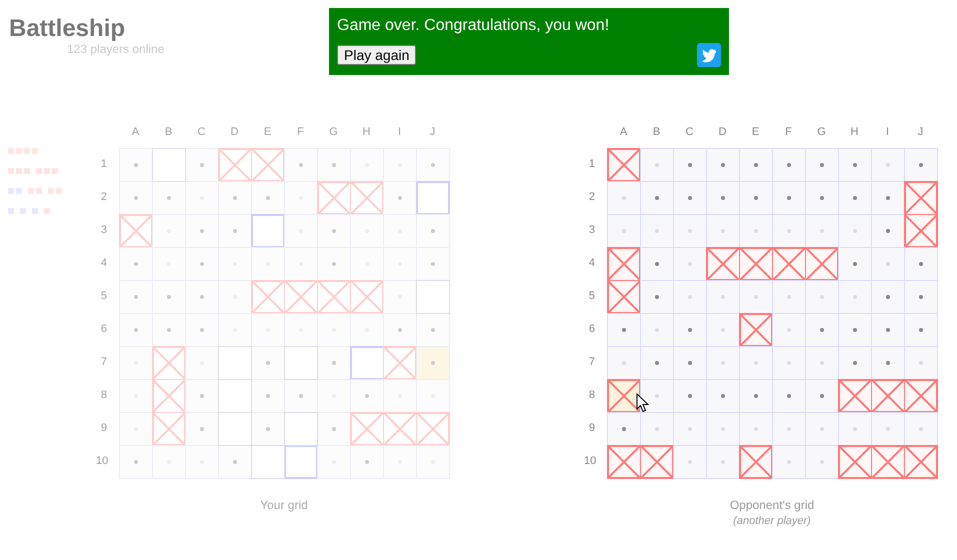  Describe the element at coordinates (689, 132) in the screenshot. I see `column-label: C` at that location.